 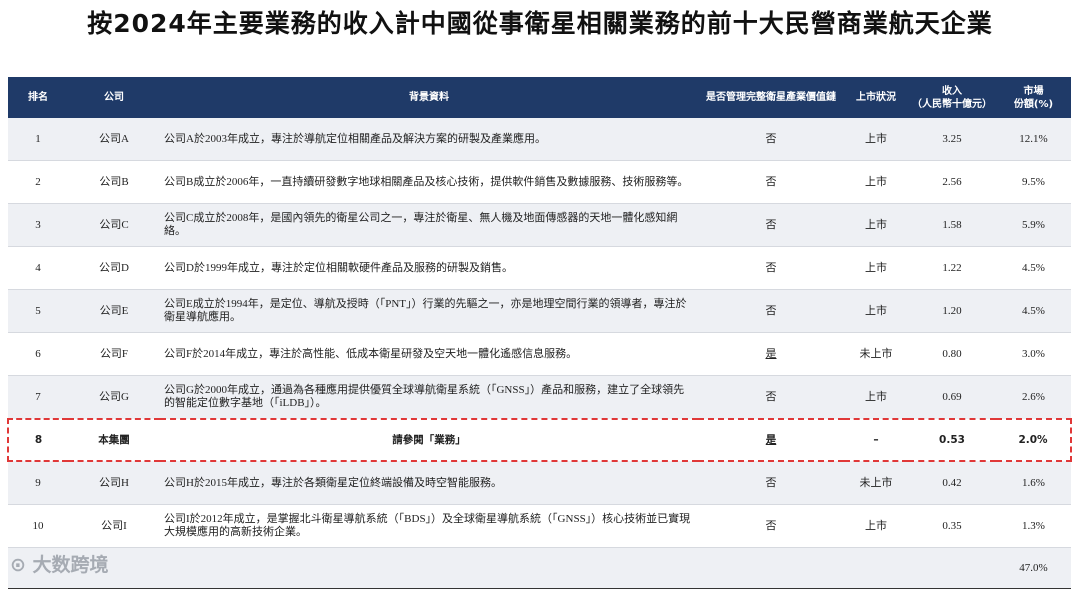 What do you see at coordinates (38, 268) in the screenshot?
I see `cell-rank: 4` at bounding box center [38, 268].